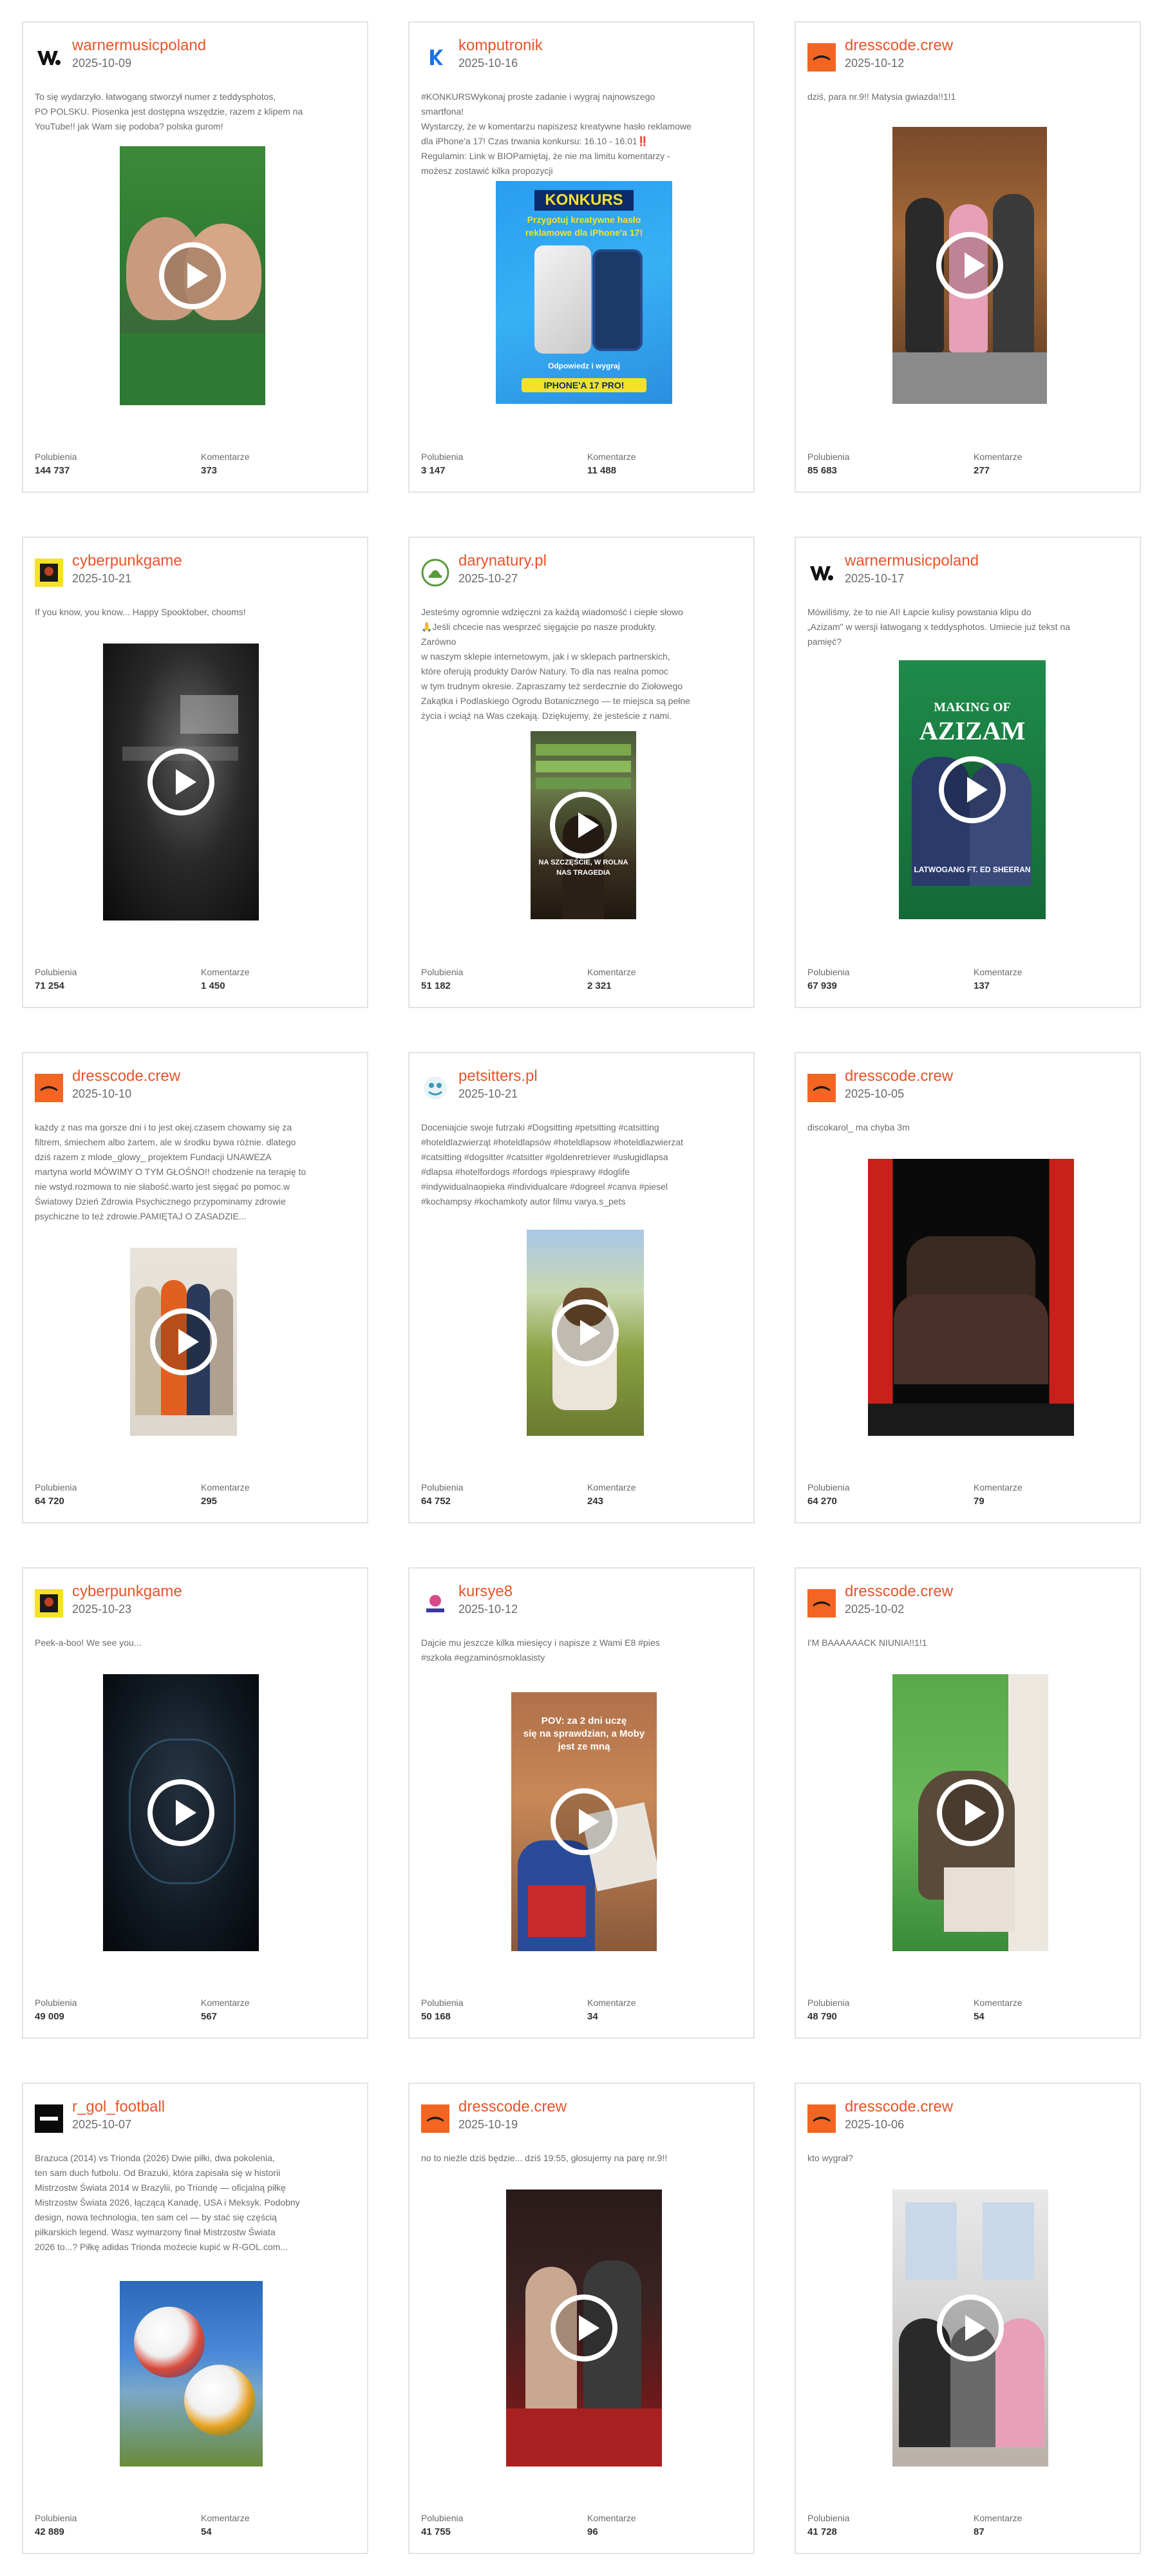 This screenshot has width=1159, height=2576. Describe the element at coordinates (433, 470) in the screenshot. I see `likes-count: 3 147` at that location.